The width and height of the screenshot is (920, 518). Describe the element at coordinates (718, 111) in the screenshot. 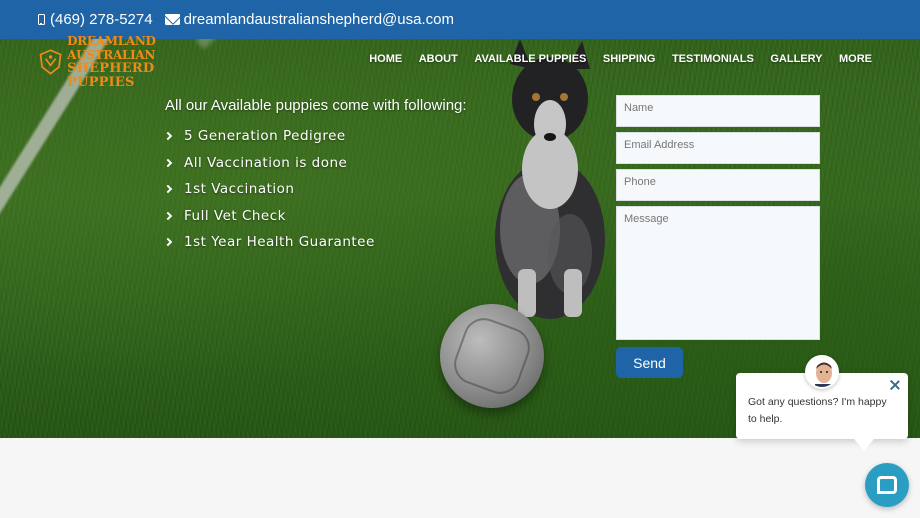

I see `name-field: Name` at that location.